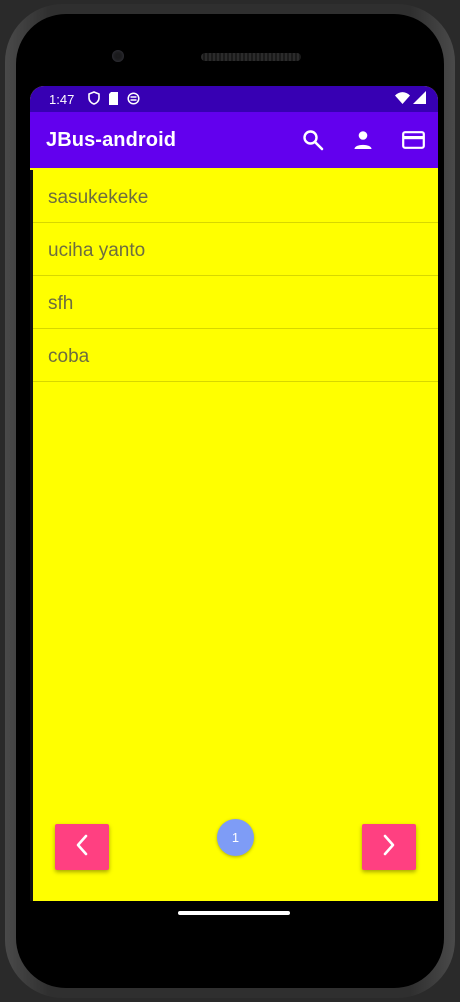 The width and height of the screenshot is (460, 1002). What do you see at coordinates (234, 140) in the screenshot?
I see `app-bar: JBus-android` at bounding box center [234, 140].